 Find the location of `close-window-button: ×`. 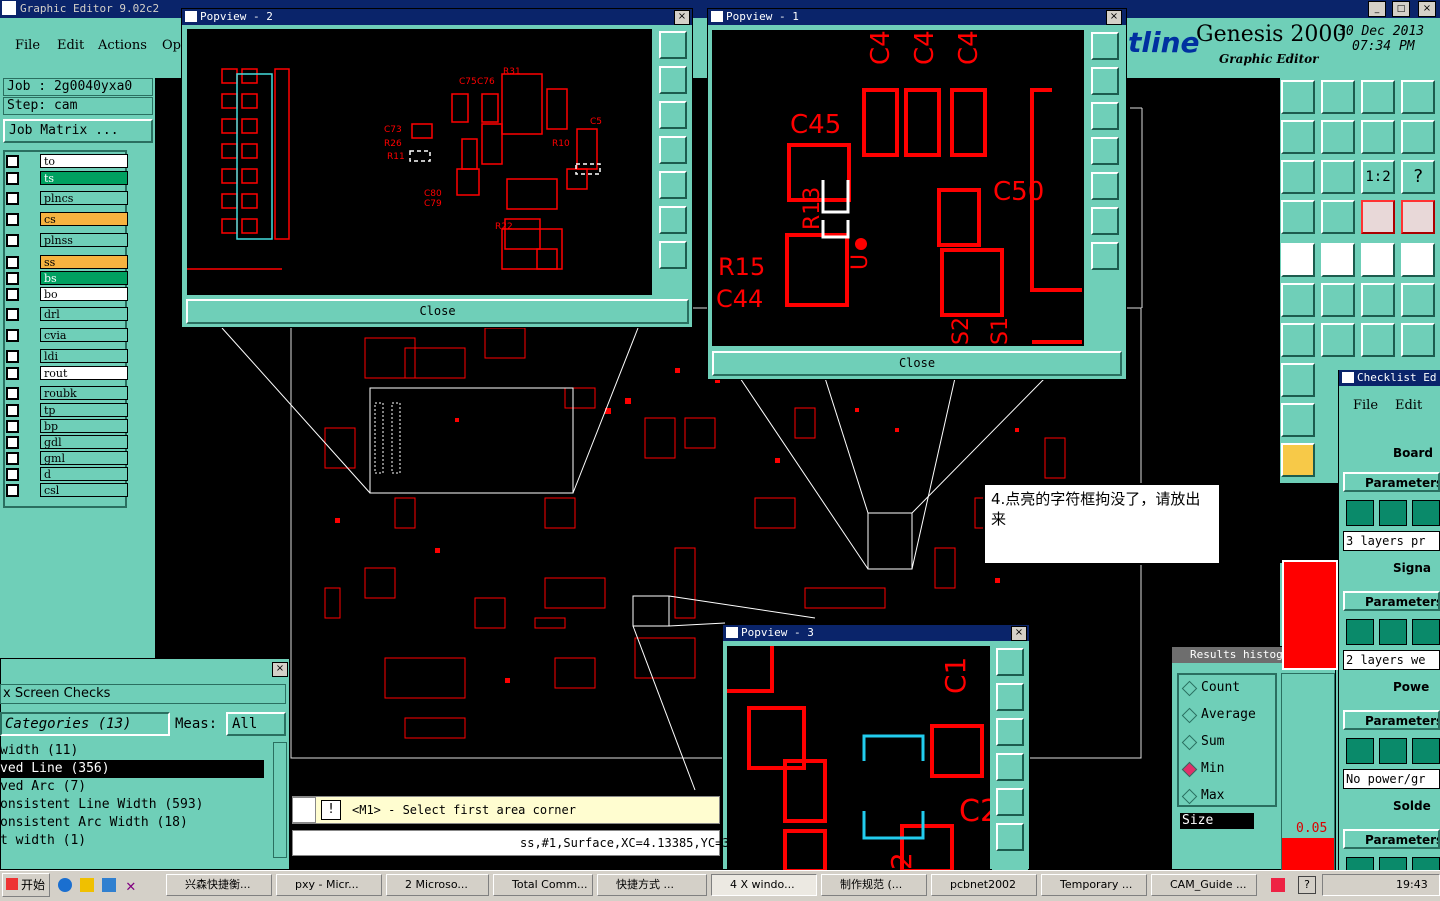

close-window-button: × is located at coordinates (1427, 9).